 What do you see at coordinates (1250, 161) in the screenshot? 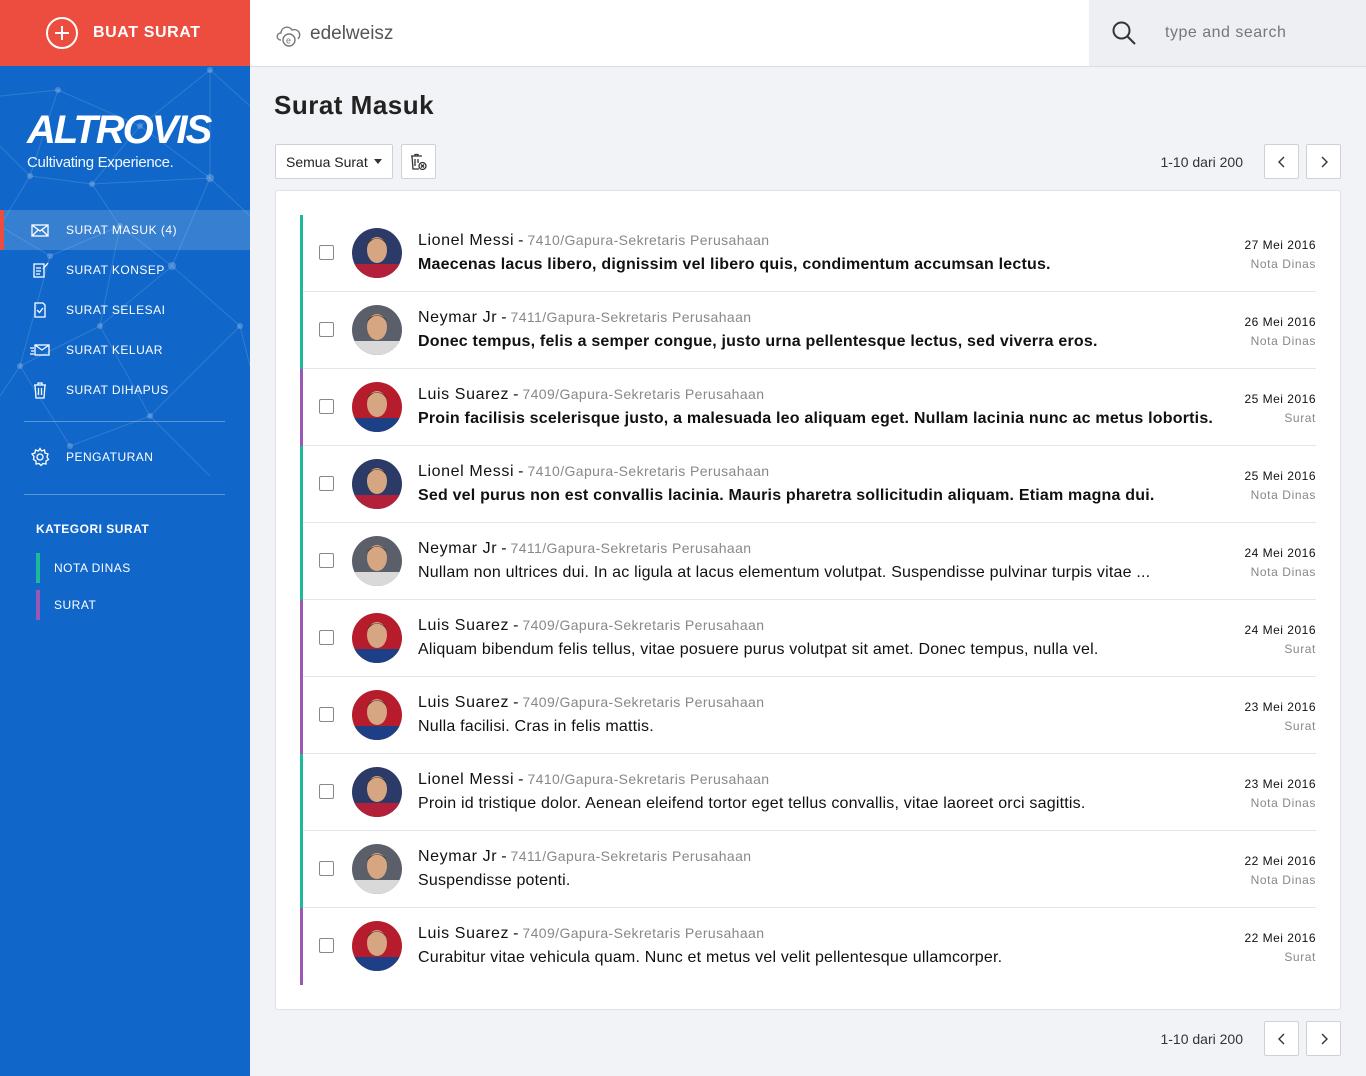
I see `pagination-top: 1-10 dari 200` at bounding box center [1250, 161].